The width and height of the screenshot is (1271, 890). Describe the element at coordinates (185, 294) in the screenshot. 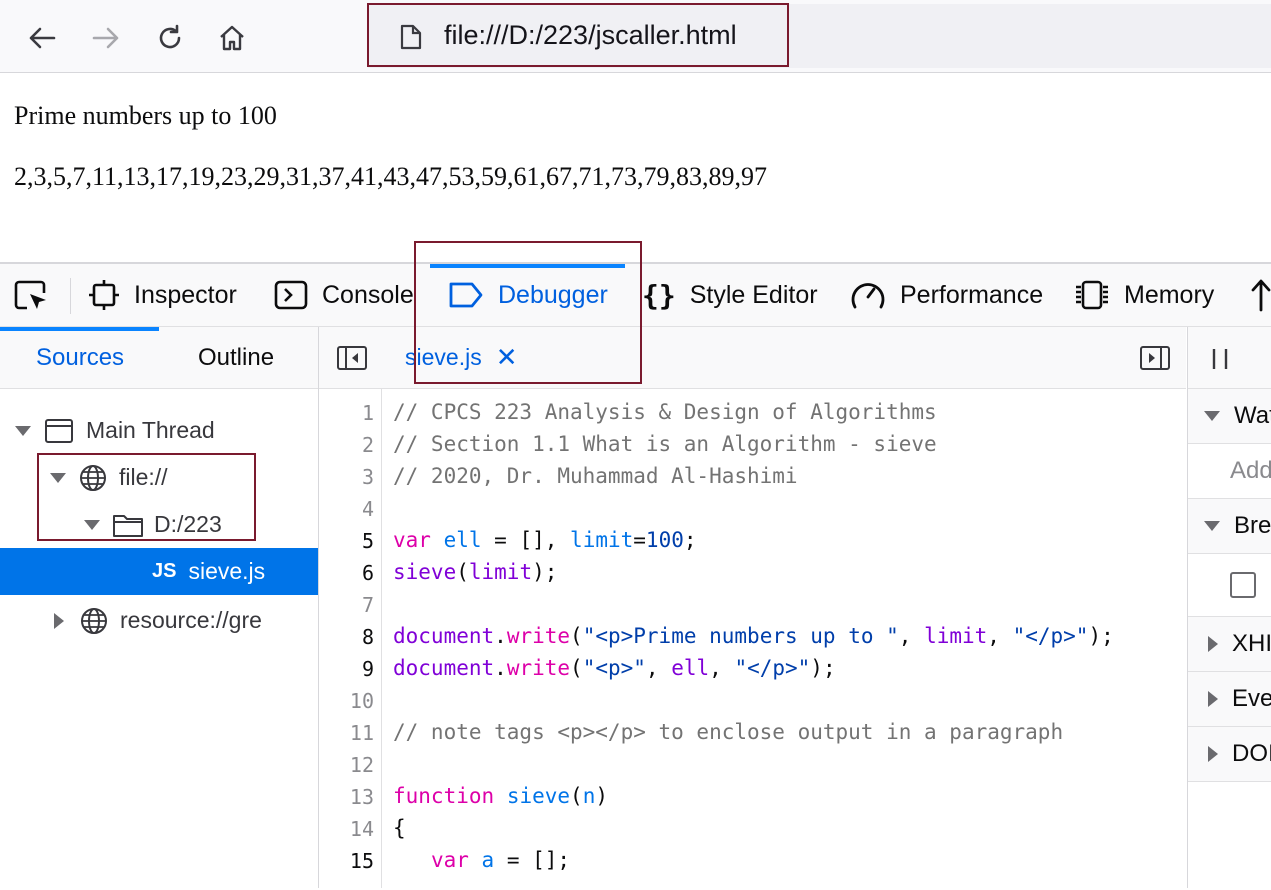

I see `tab-inspector-label: Inspector` at that location.